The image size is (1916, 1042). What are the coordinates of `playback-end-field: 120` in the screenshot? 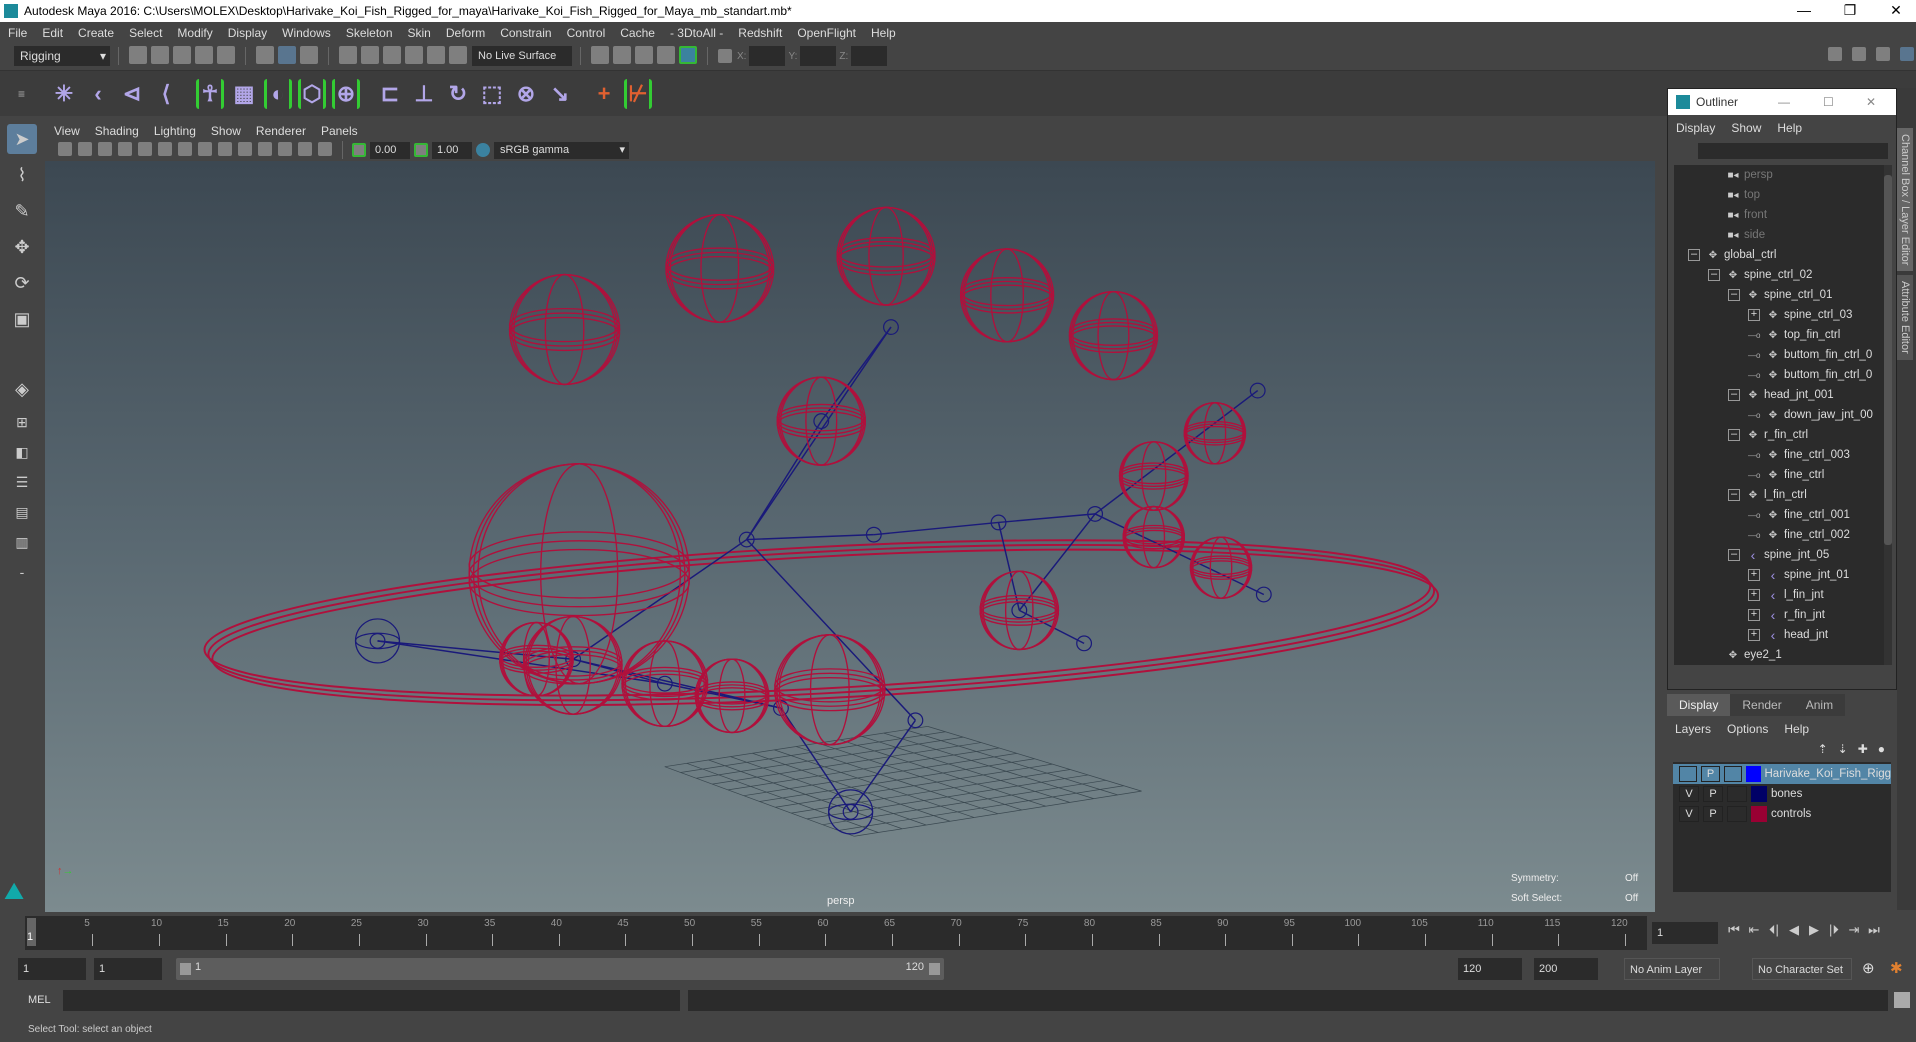 It's located at (1490, 969).